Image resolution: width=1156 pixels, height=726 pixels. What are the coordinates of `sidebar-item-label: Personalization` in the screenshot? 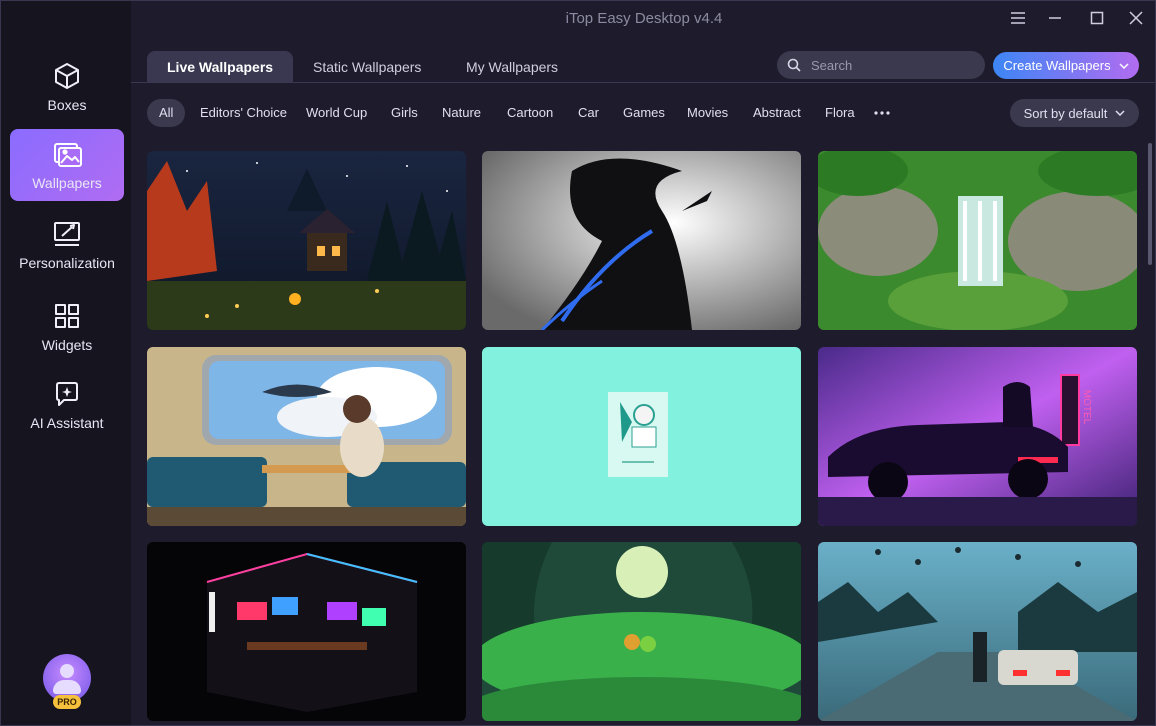 It's located at (67, 263).